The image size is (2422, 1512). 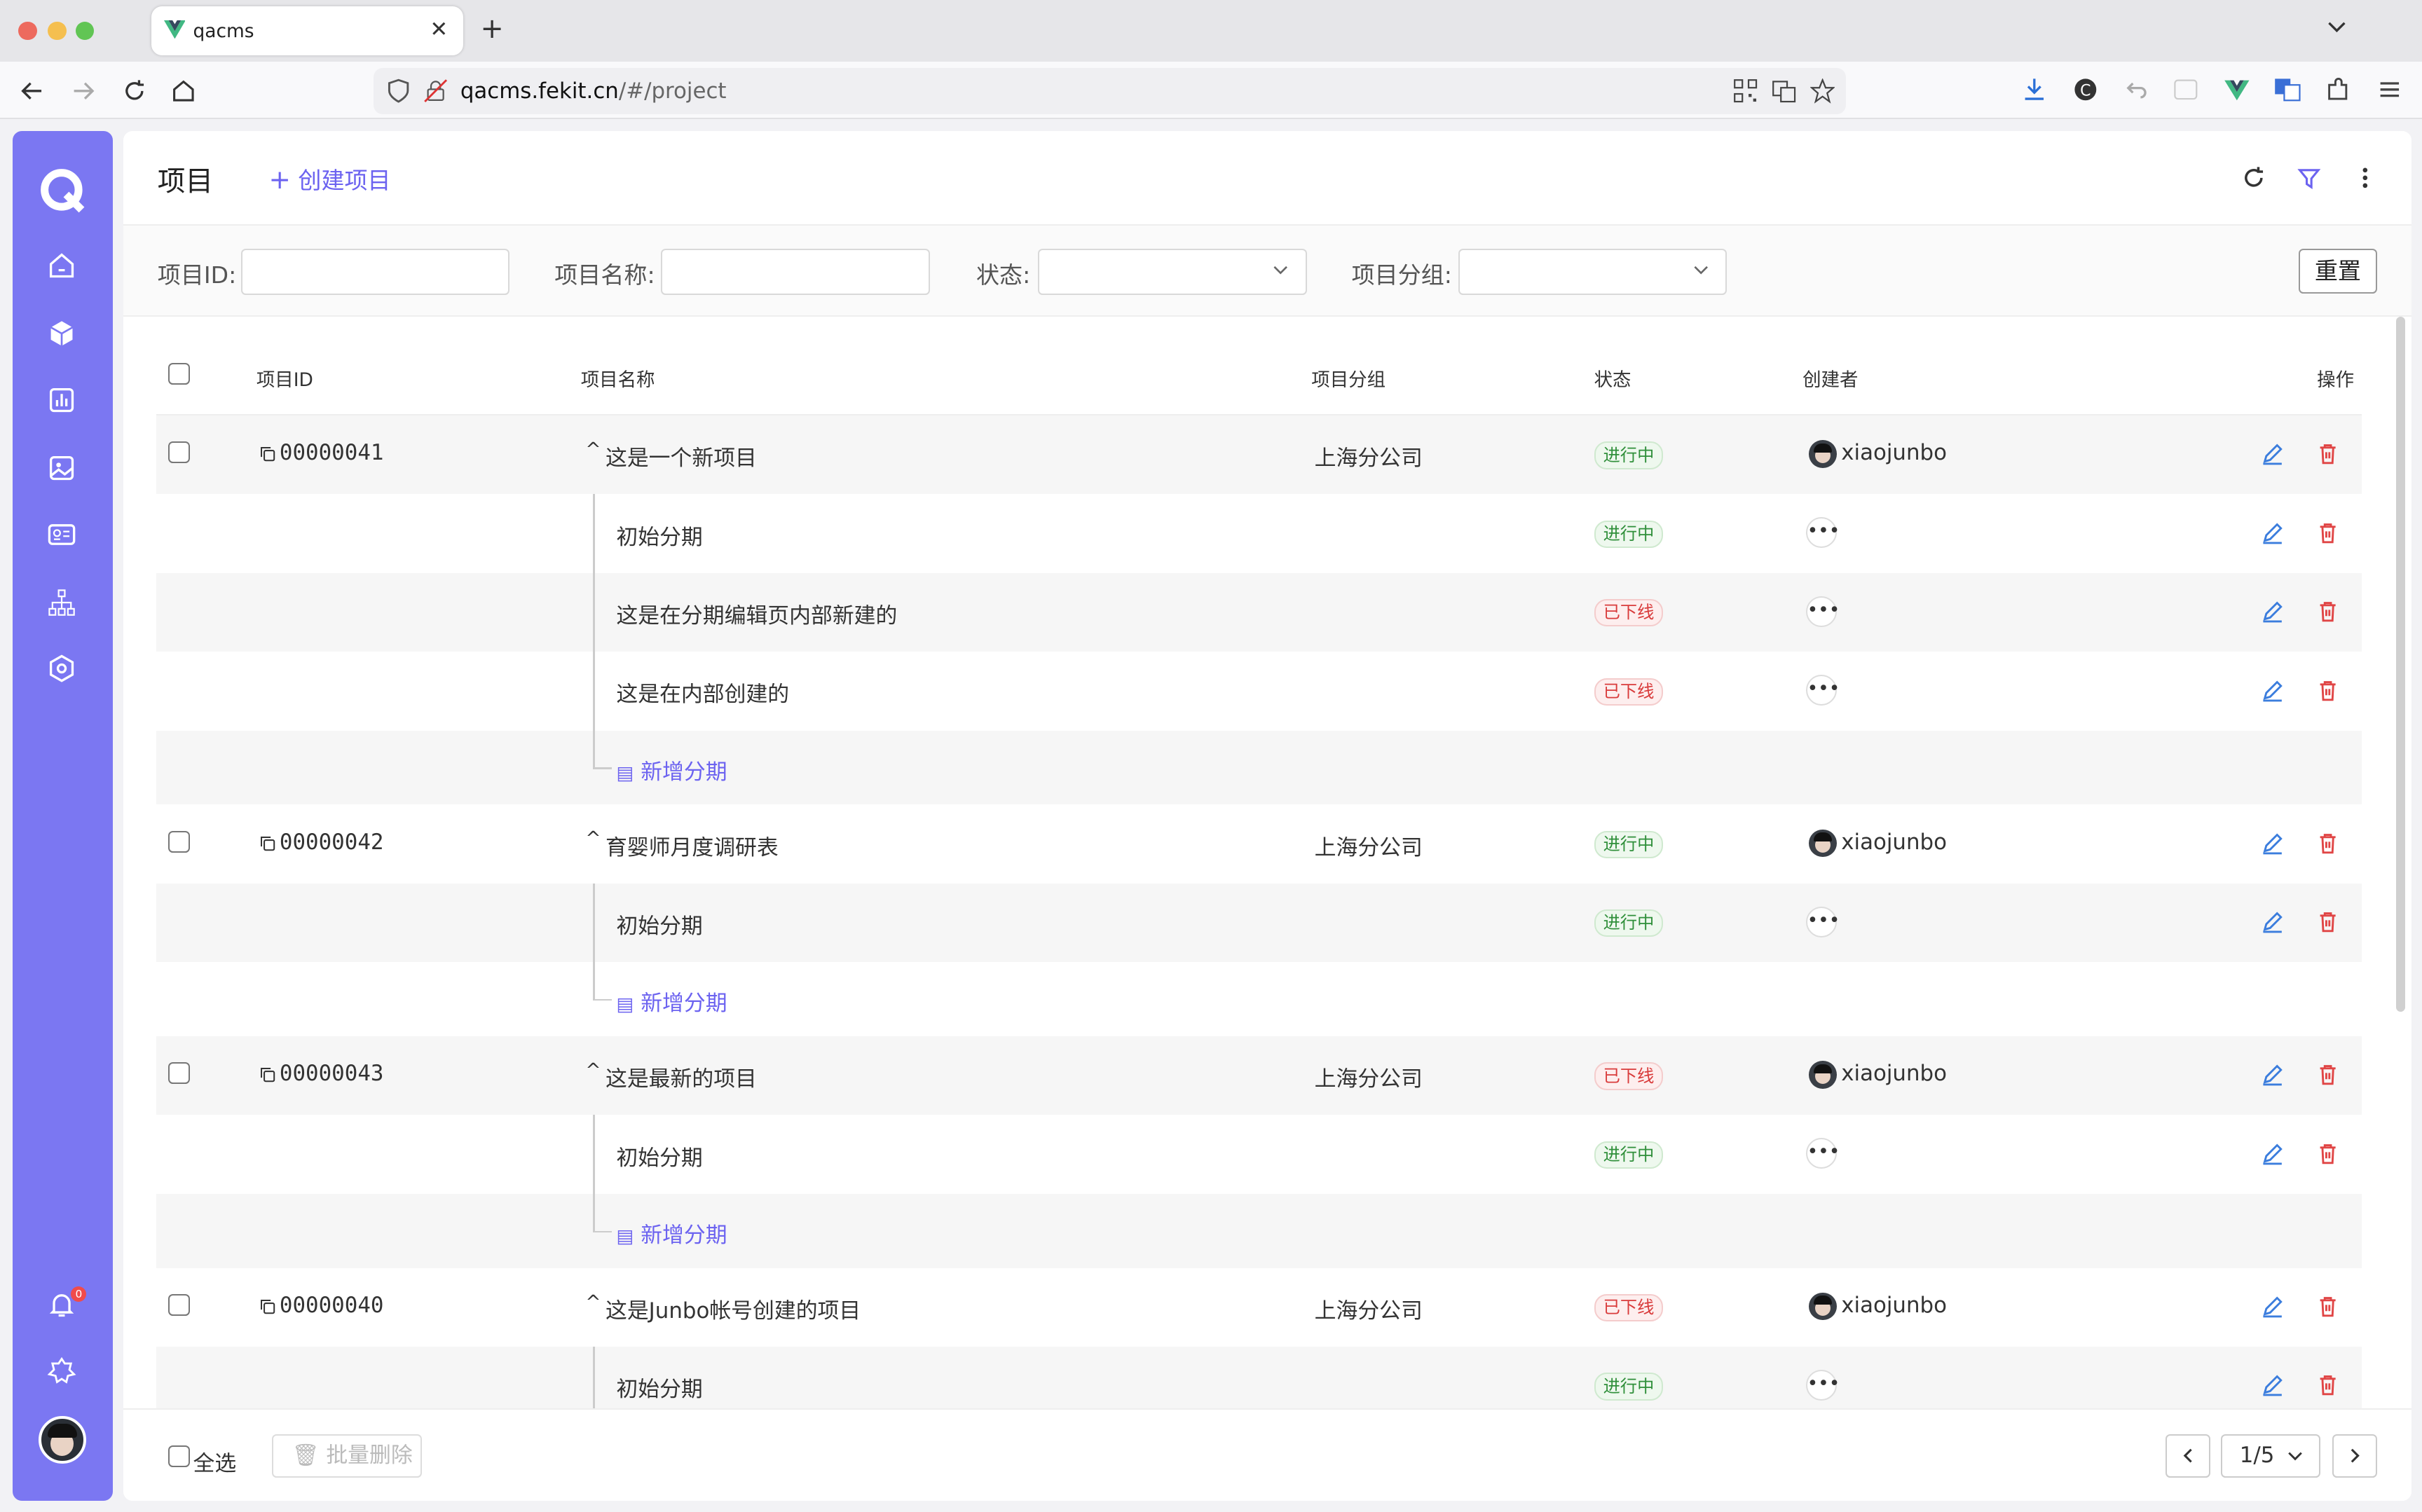 What do you see at coordinates (492, 29) in the screenshot?
I see `new-tab-button: +` at bounding box center [492, 29].